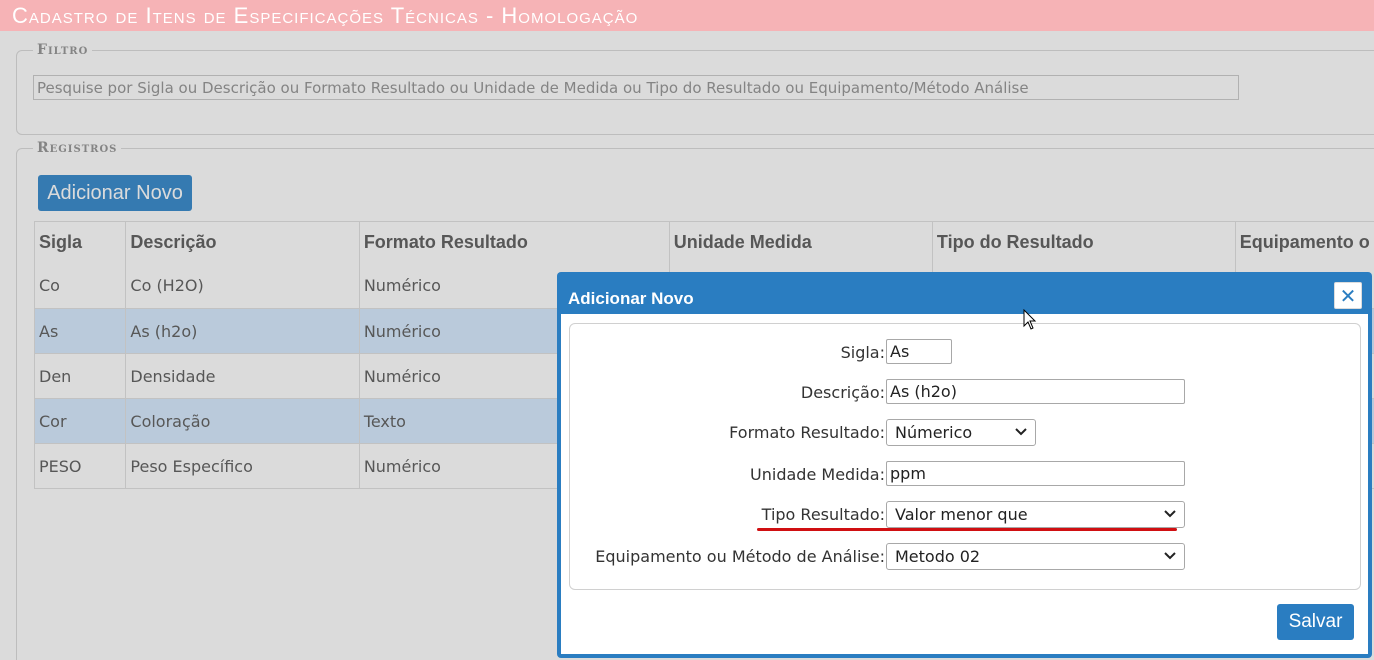 The height and width of the screenshot is (660, 1374). Describe the element at coordinates (966, 352) in the screenshot. I see `form-row-sigla: Sigla:` at that location.